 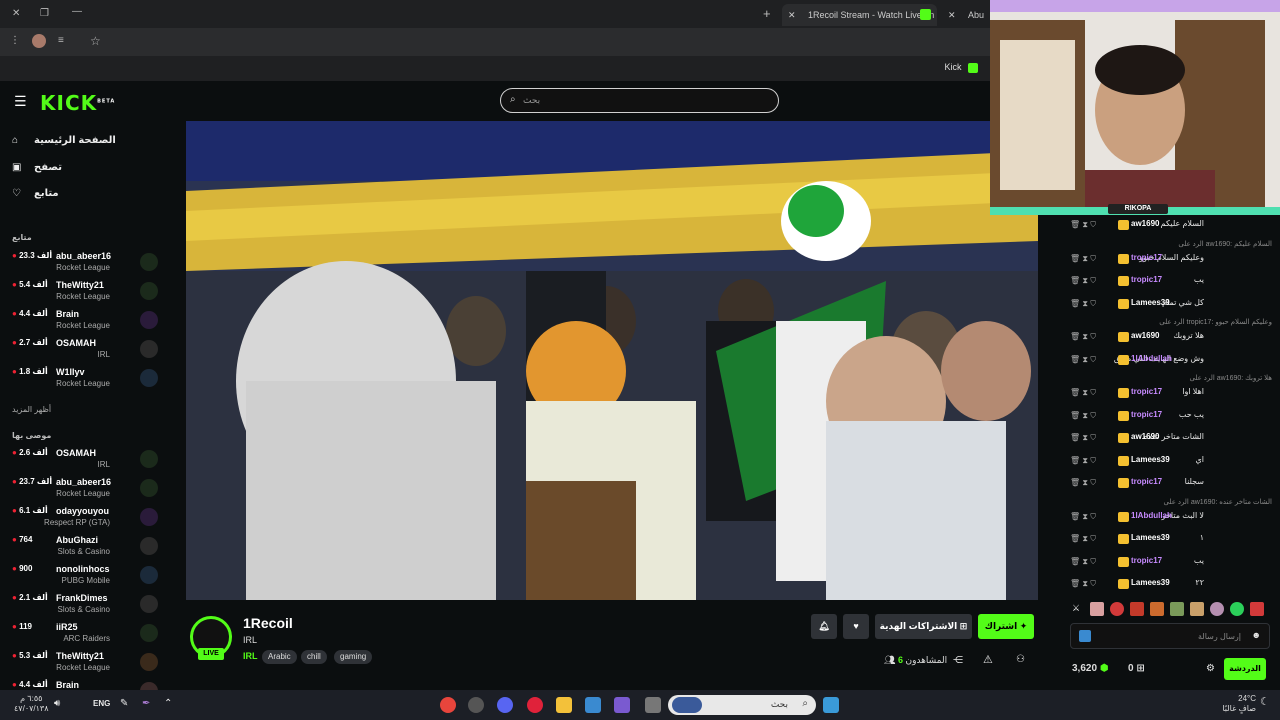 I want to click on file-explorer-icon, so click(x=564, y=705).